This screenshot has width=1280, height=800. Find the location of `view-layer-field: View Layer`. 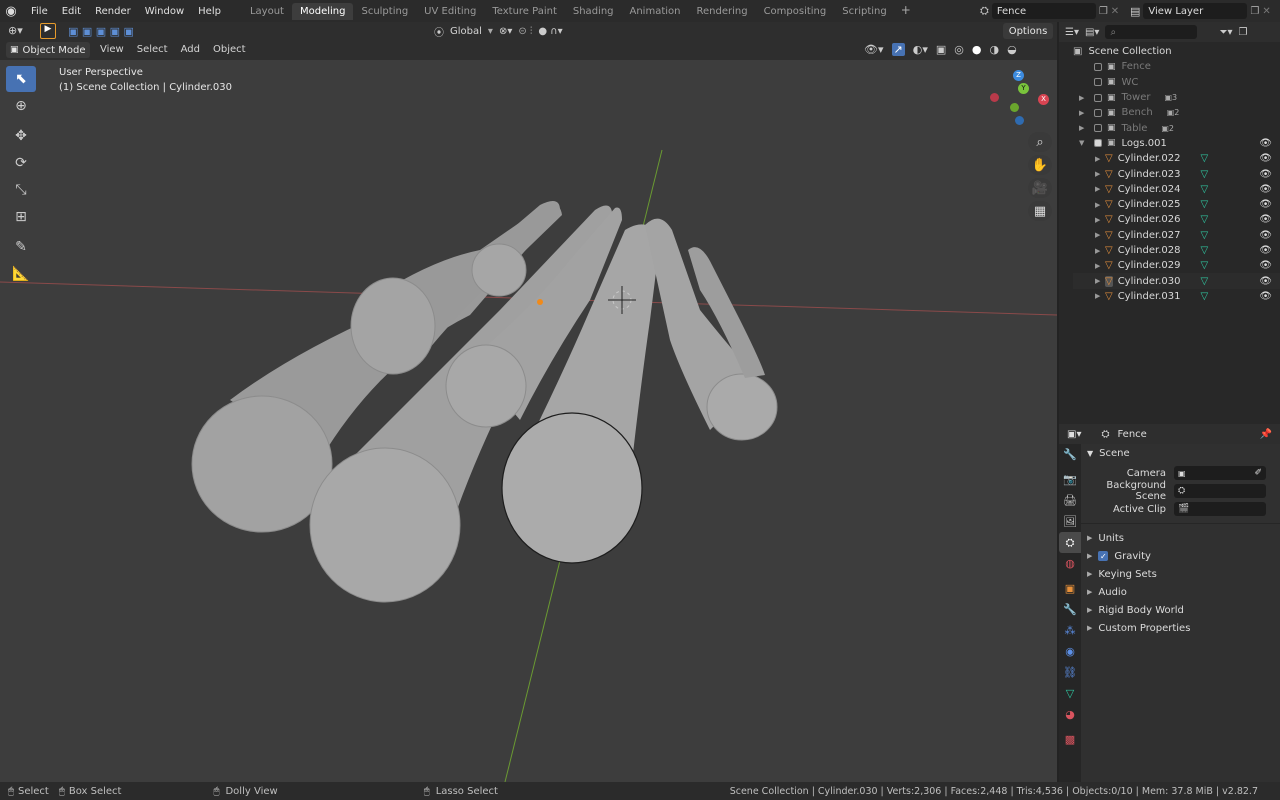

view-layer-field: View Layer is located at coordinates (1195, 11).